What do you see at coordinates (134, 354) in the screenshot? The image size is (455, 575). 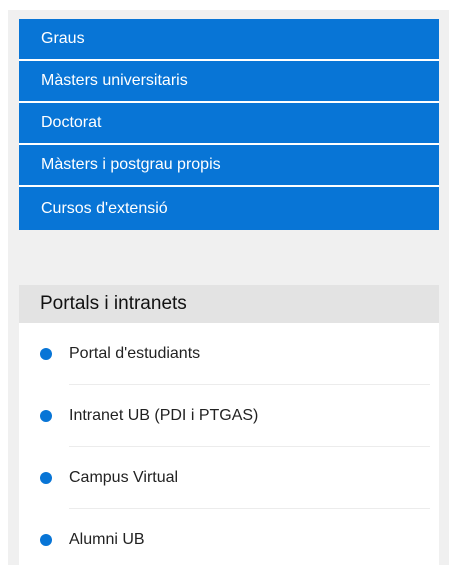 I see `portal-link-label: Portal d'estudiants` at bounding box center [134, 354].